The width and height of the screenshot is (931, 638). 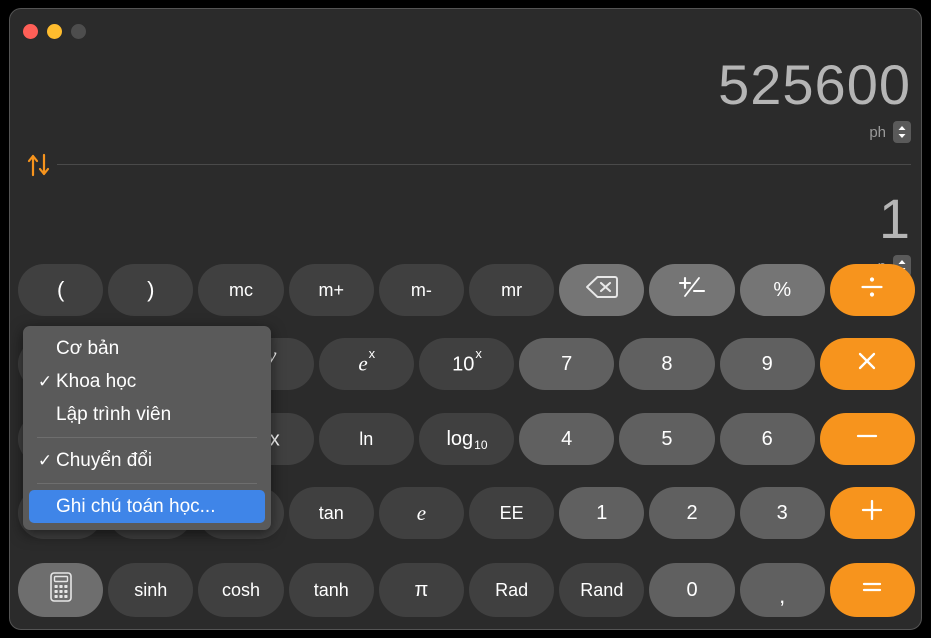 I want to click on key-label: 7, so click(x=567, y=363).